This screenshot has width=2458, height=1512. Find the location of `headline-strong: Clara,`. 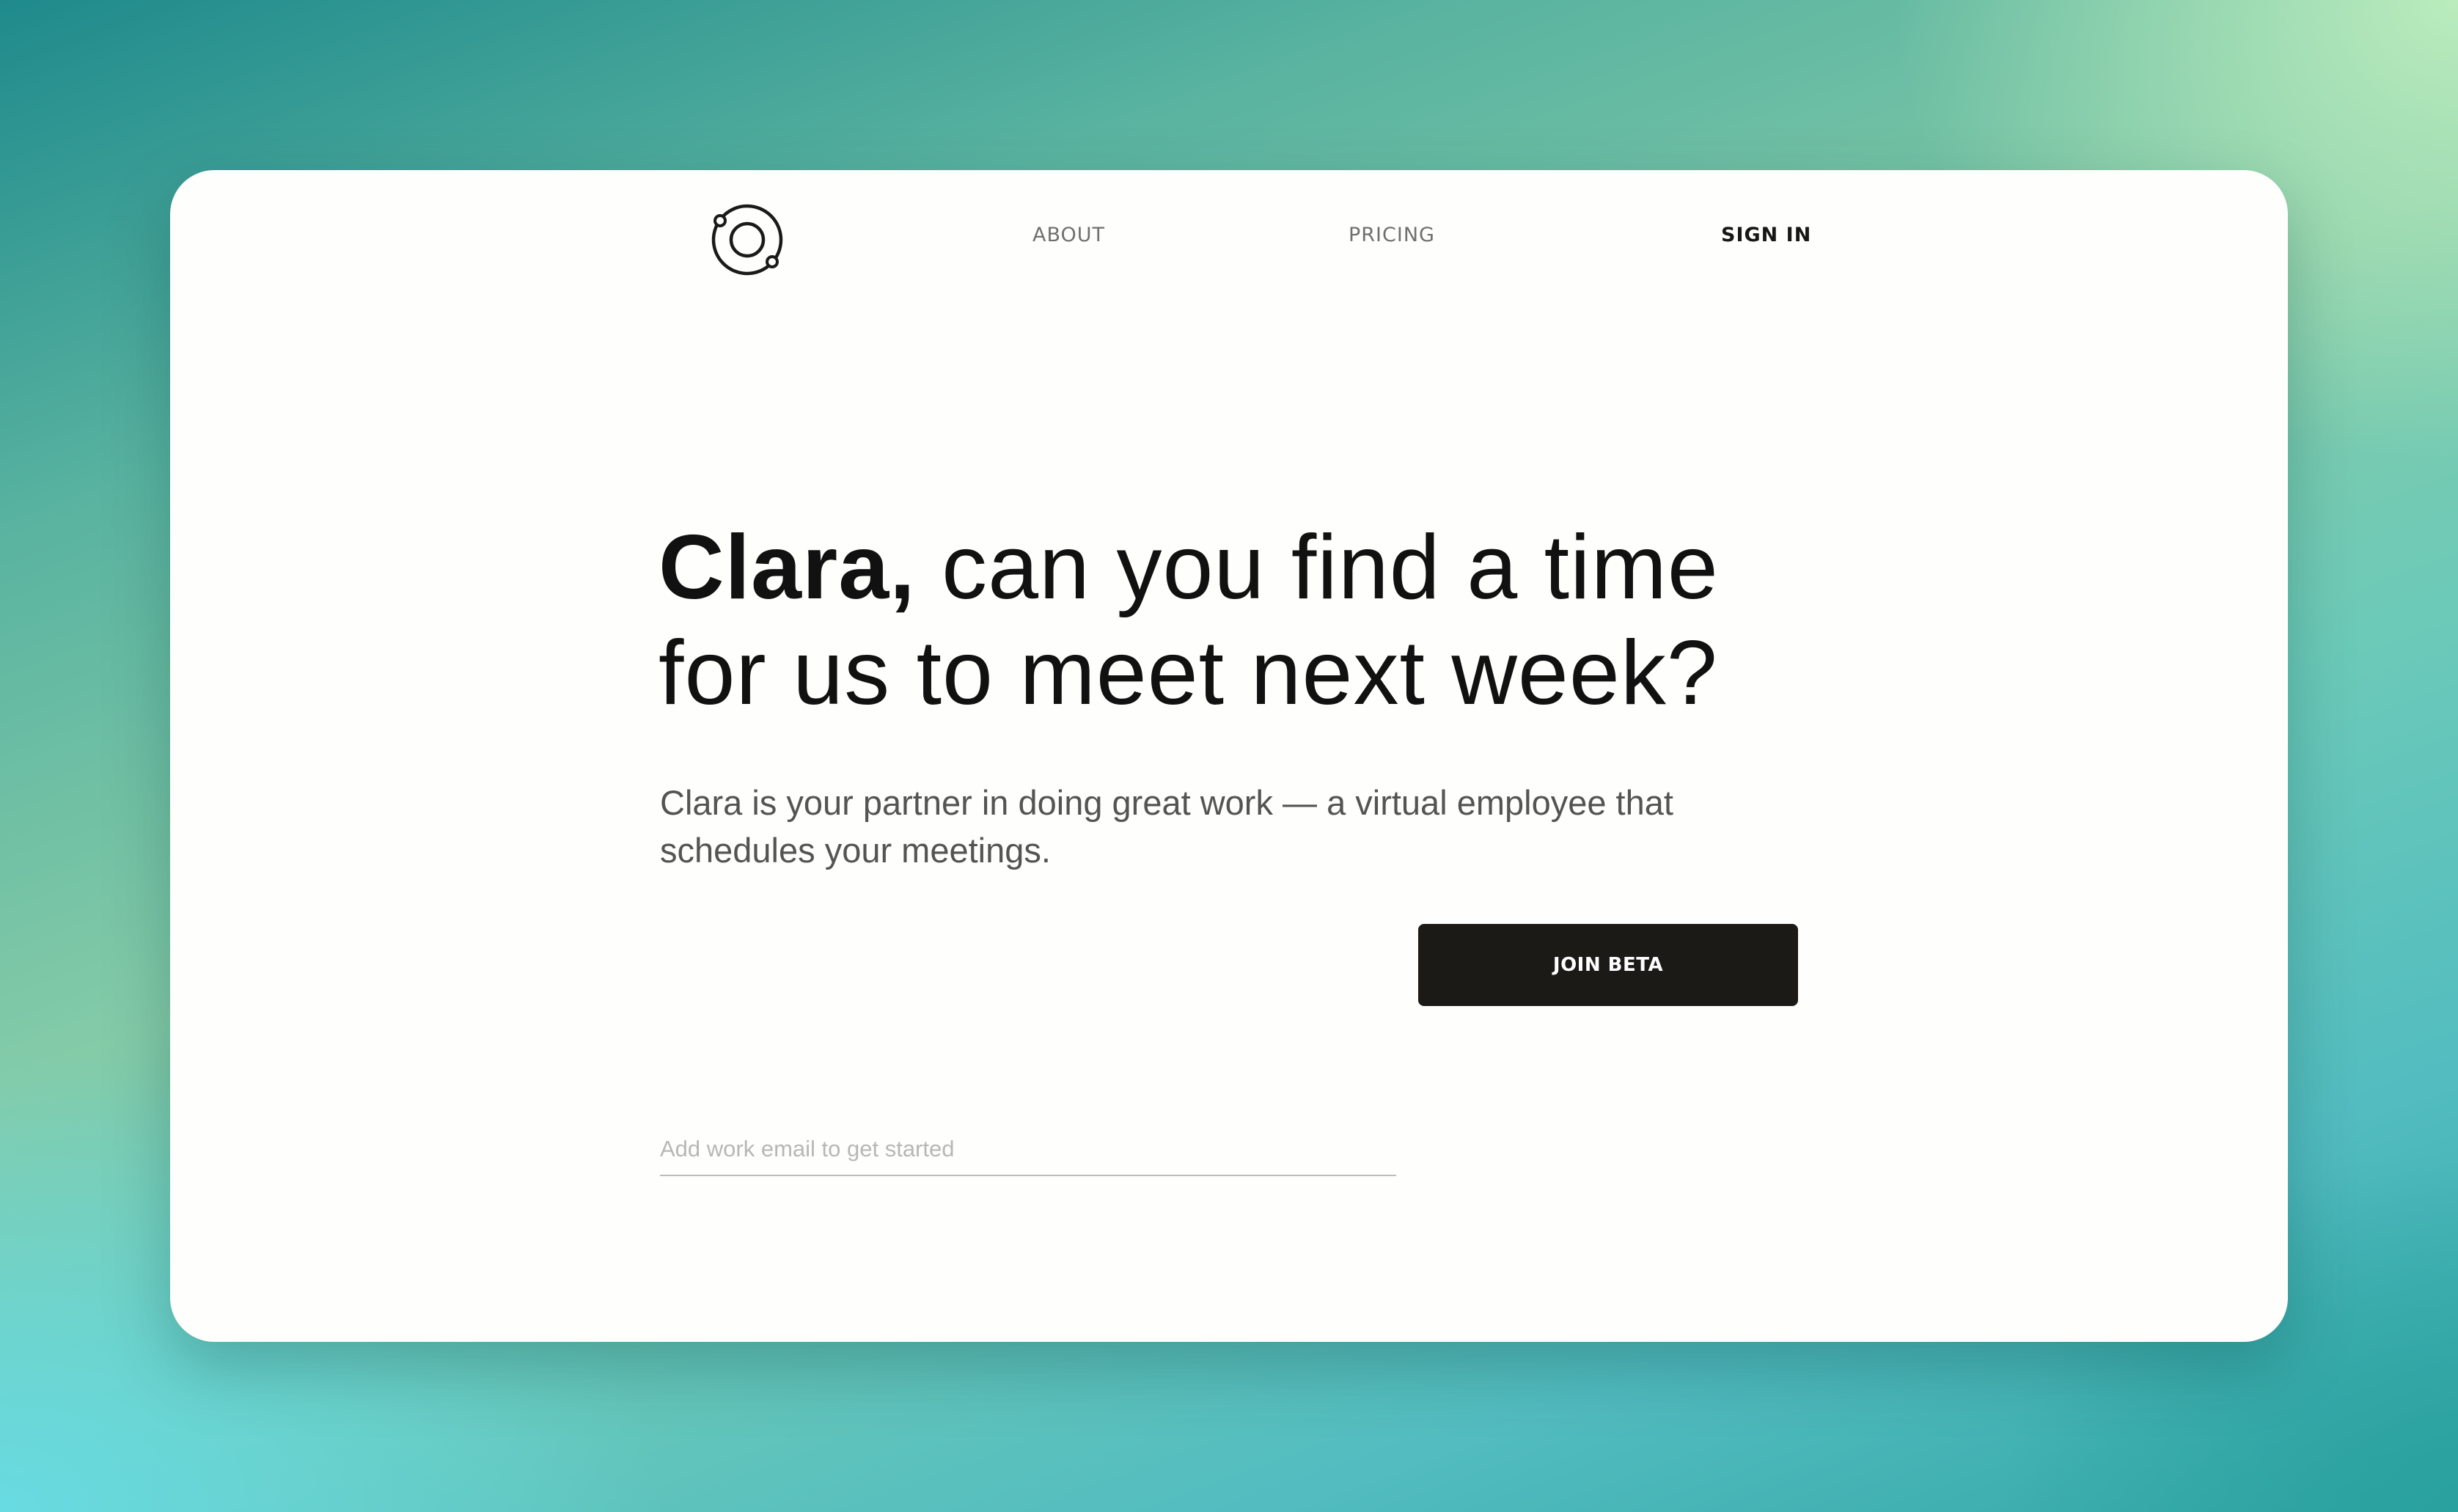

headline-strong: Clara, is located at coordinates (787, 567).